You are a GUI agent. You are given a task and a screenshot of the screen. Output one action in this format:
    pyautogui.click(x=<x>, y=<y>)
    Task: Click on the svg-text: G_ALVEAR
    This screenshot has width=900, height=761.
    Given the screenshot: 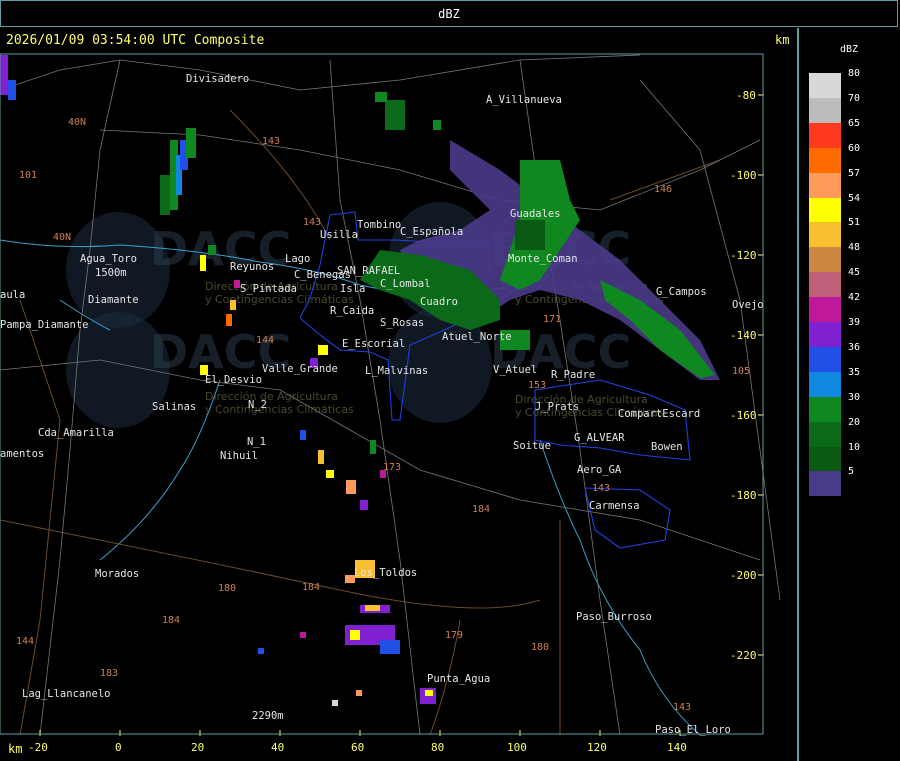 What is the action you would take?
    pyautogui.click(x=599, y=438)
    